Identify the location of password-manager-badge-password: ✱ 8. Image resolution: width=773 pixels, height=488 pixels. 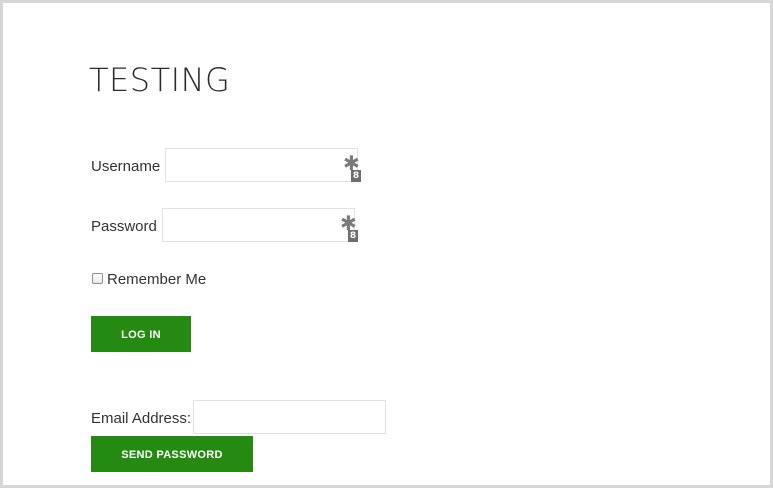
(351, 227).